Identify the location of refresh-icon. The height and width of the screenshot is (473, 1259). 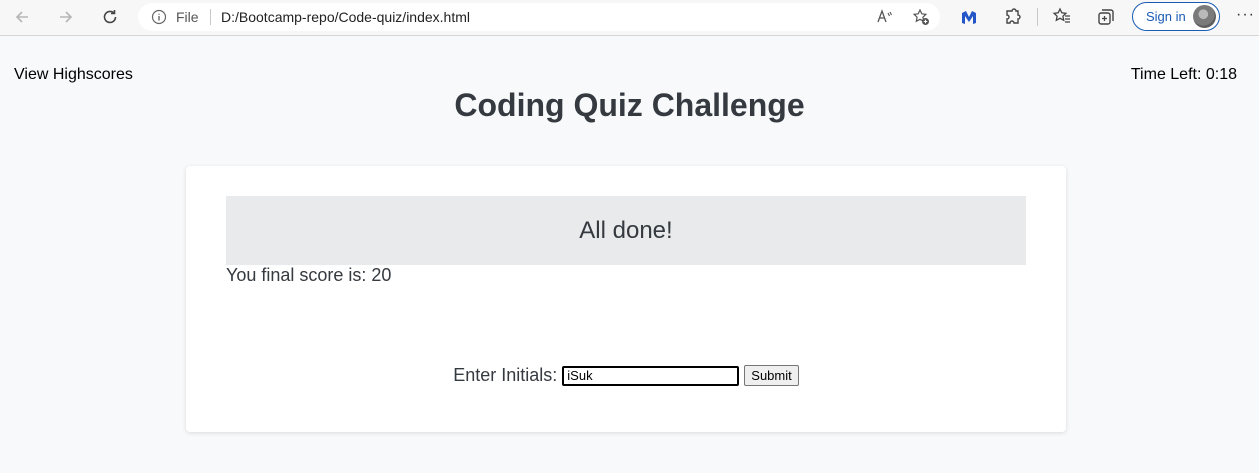
(110, 17).